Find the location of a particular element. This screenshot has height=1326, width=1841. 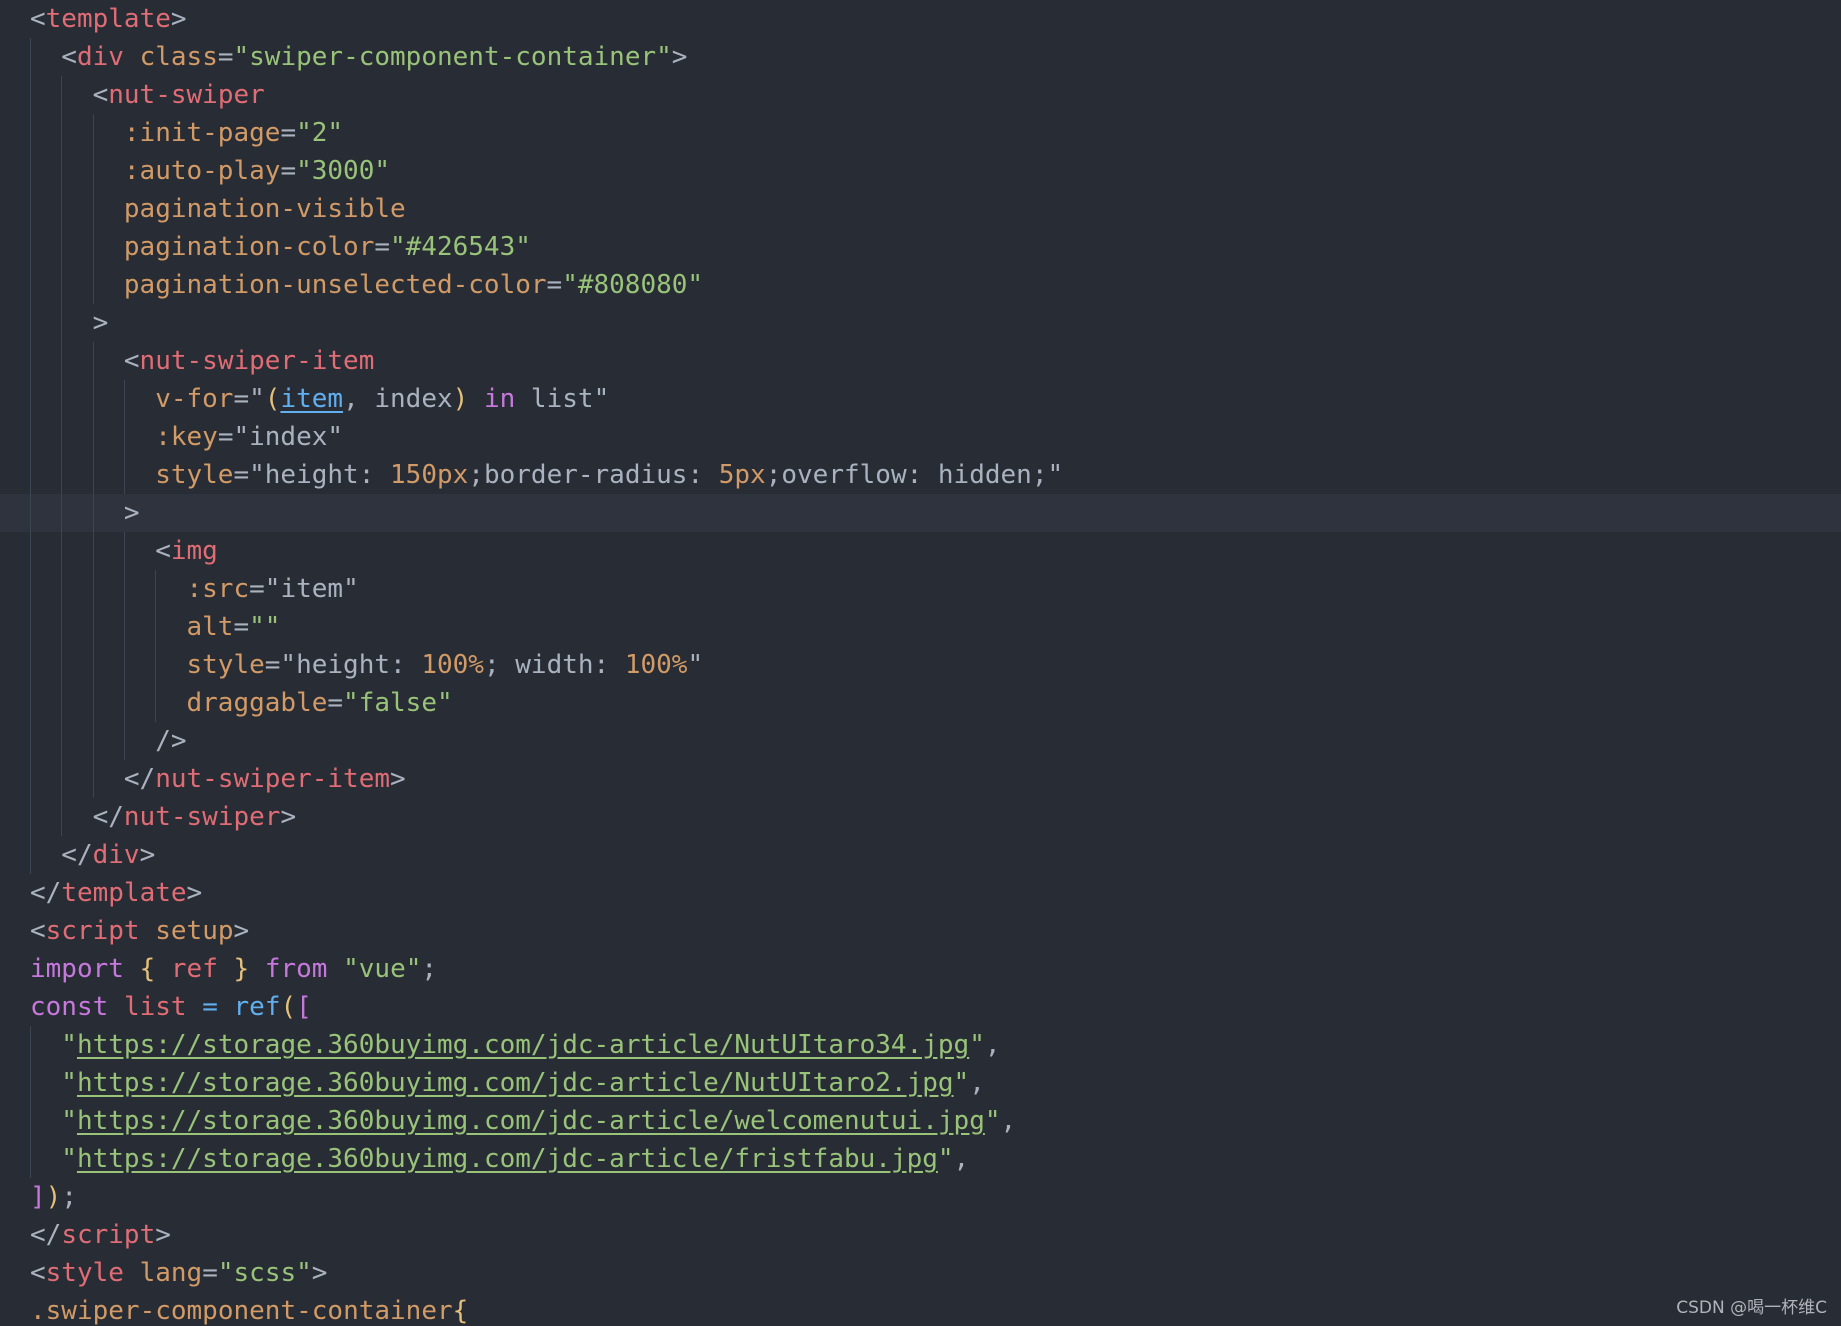

code-line: :init-page="2" is located at coordinates (920, 133).